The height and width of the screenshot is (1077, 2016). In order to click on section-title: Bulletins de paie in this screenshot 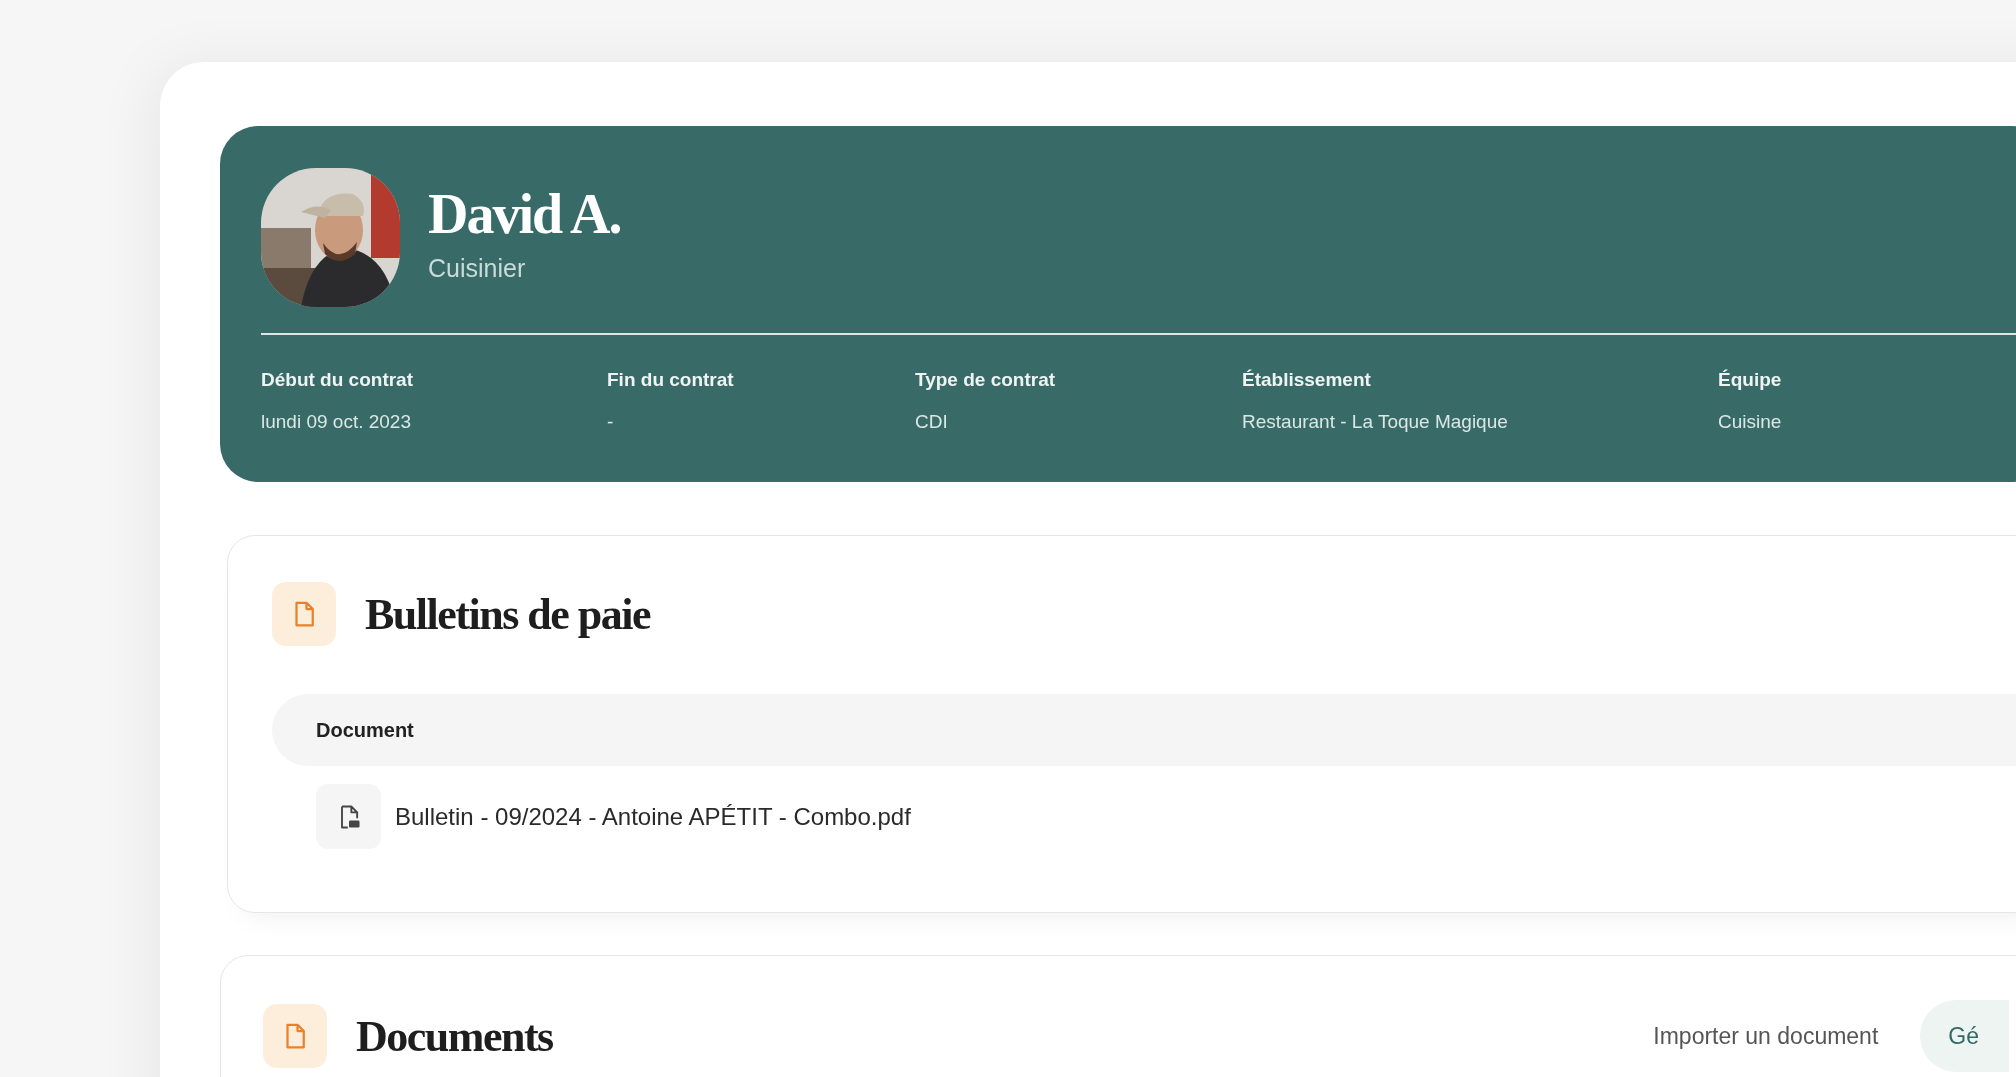, I will do `click(507, 614)`.